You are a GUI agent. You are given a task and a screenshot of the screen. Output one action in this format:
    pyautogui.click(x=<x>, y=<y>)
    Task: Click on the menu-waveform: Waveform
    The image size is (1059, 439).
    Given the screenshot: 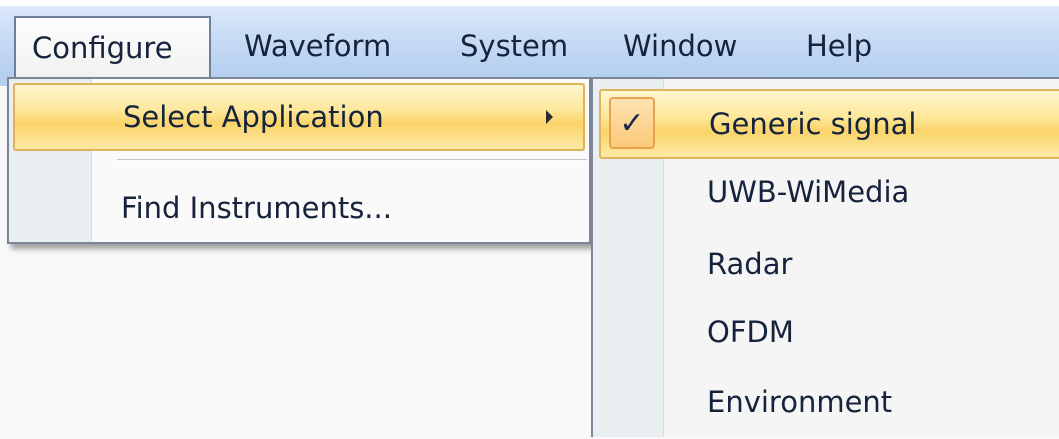 What is the action you would take?
    pyautogui.click(x=317, y=48)
    